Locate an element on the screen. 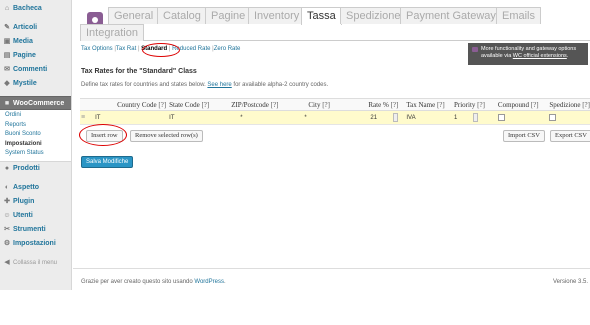 The width and height of the screenshot is (590, 325). cell-spedizione is located at coordinates (568, 117).